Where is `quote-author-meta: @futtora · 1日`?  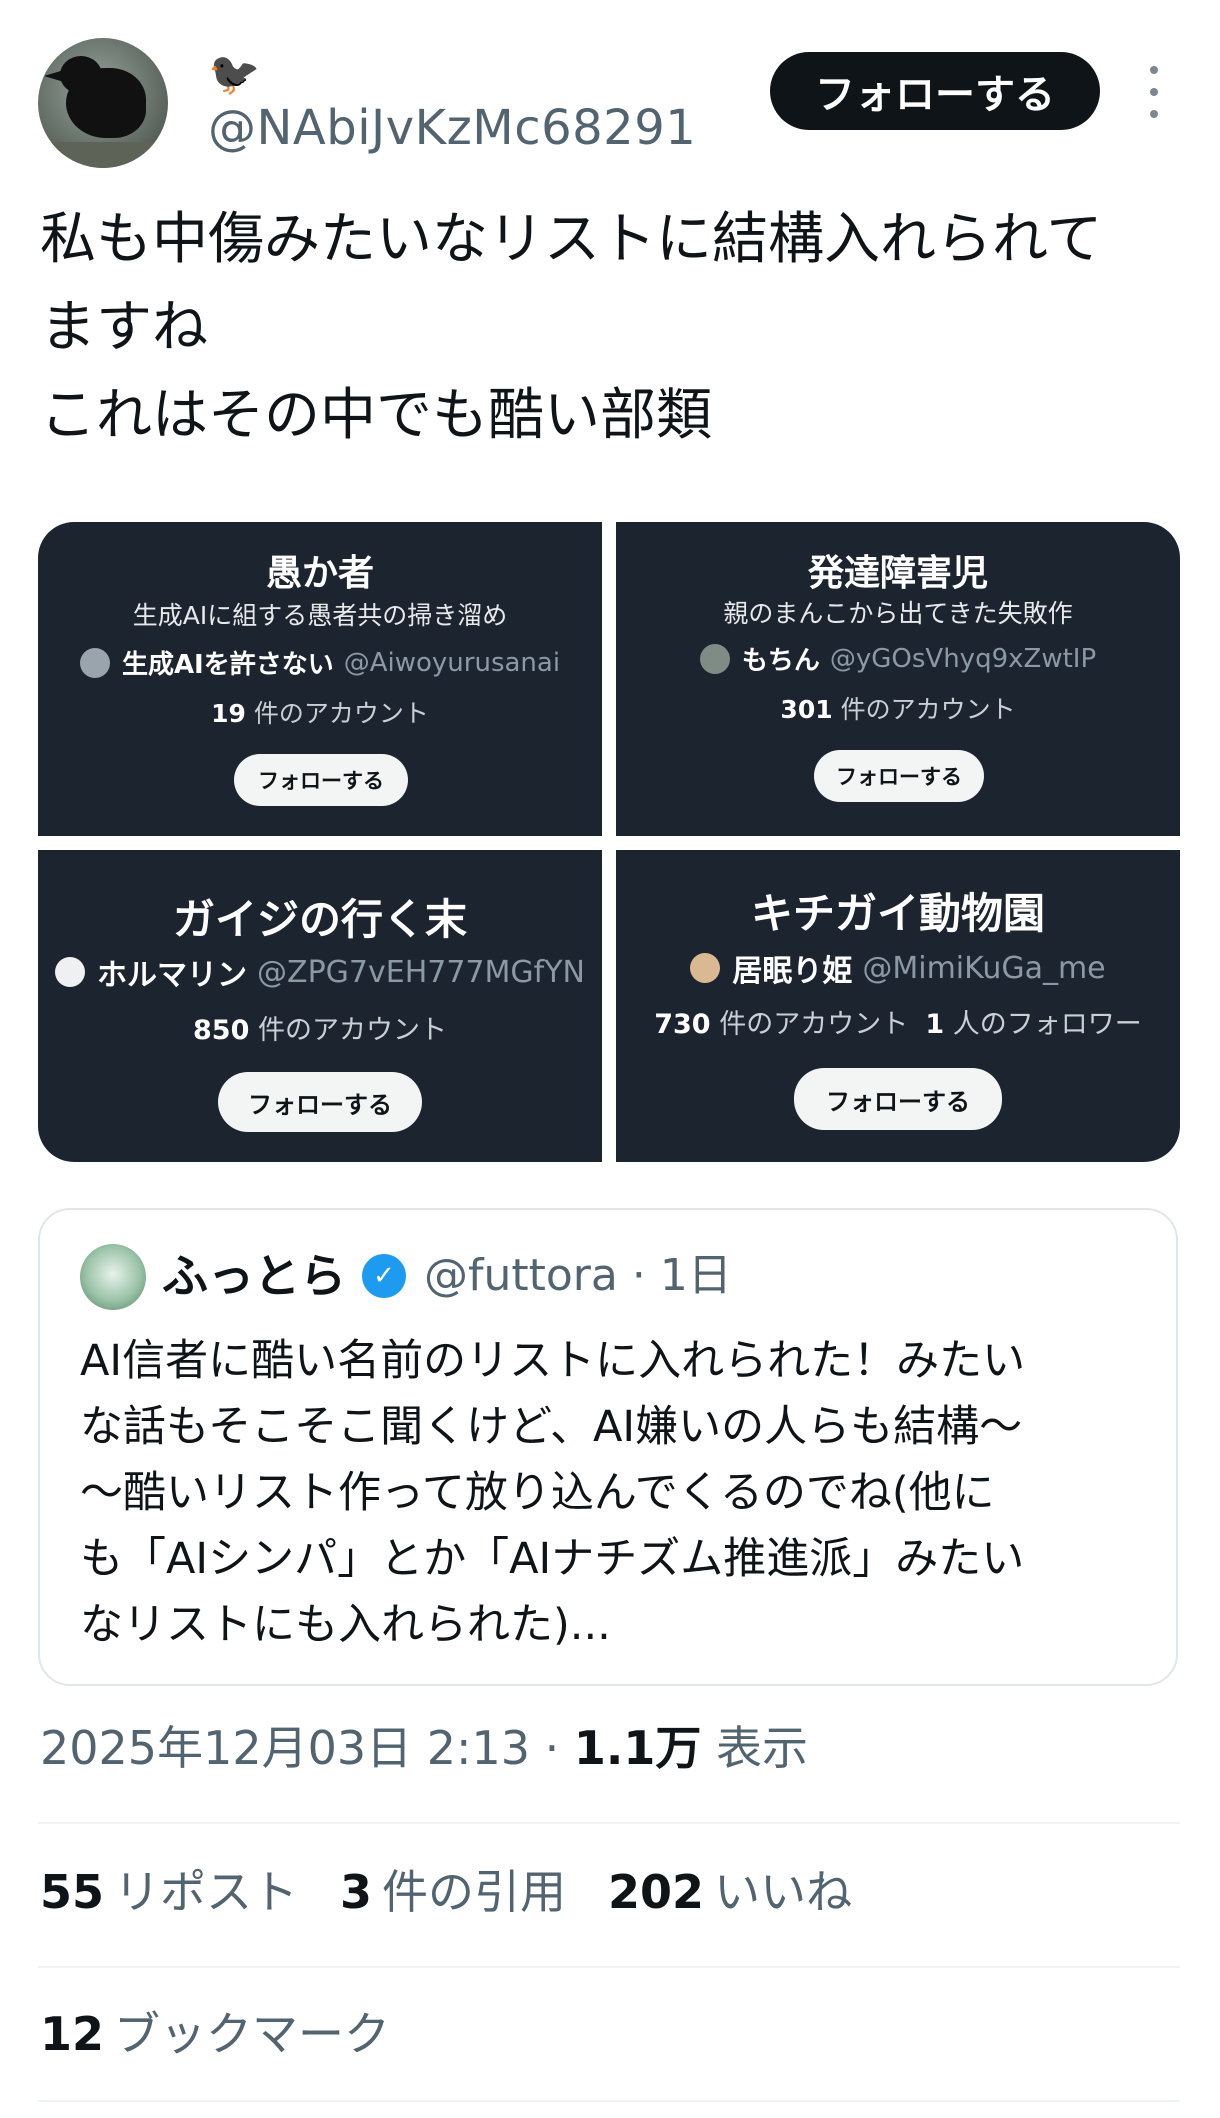
quote-author-meta: @futtora · 1日 is located at coordinates (578, 1276).